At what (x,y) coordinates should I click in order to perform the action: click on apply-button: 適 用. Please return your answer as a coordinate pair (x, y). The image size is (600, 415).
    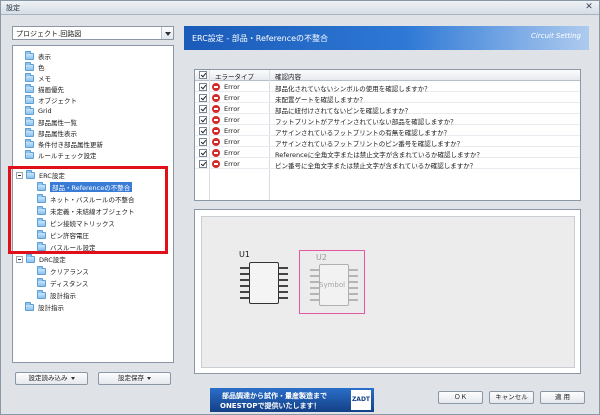
    Looking at the image, I should click on (562, 397).